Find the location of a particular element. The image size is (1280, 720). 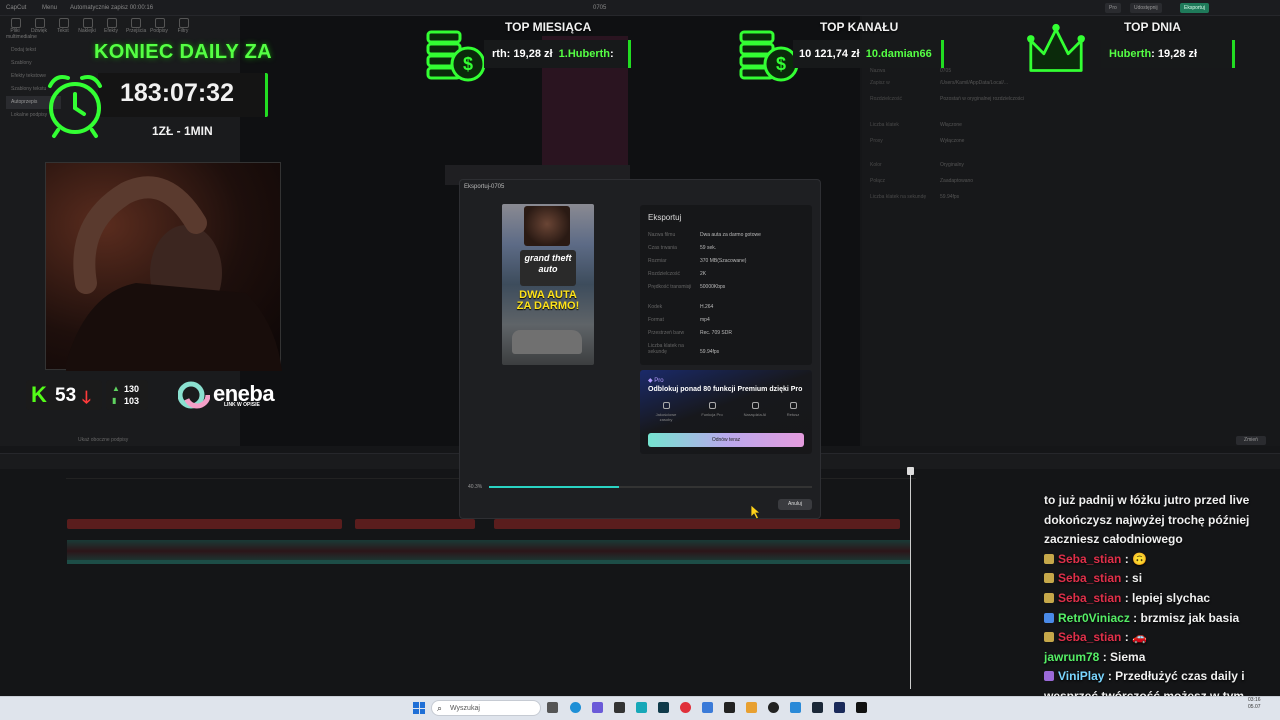

export-info-row: Prędkość transmisji 50000Kbps is located at coordinates (687, 287).